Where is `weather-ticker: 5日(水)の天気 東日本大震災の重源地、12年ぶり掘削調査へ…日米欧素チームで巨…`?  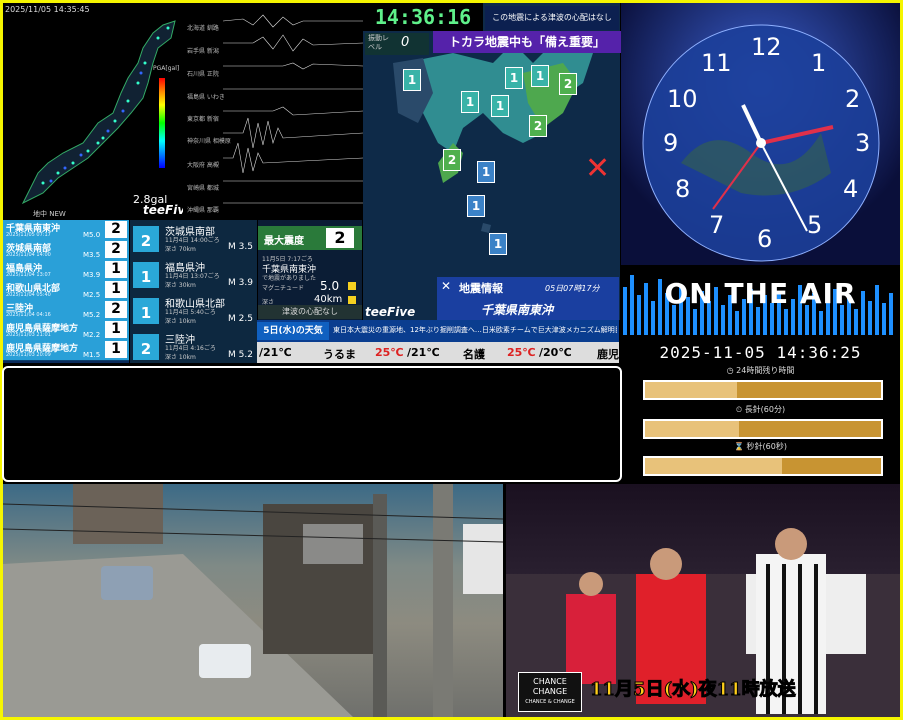
weather-ticker: 5日(水)の天気 東日本大震災の重源地、12年ぶり掘削調査へ…日米欧素チームで巨… is located at coordinates (438, 331).